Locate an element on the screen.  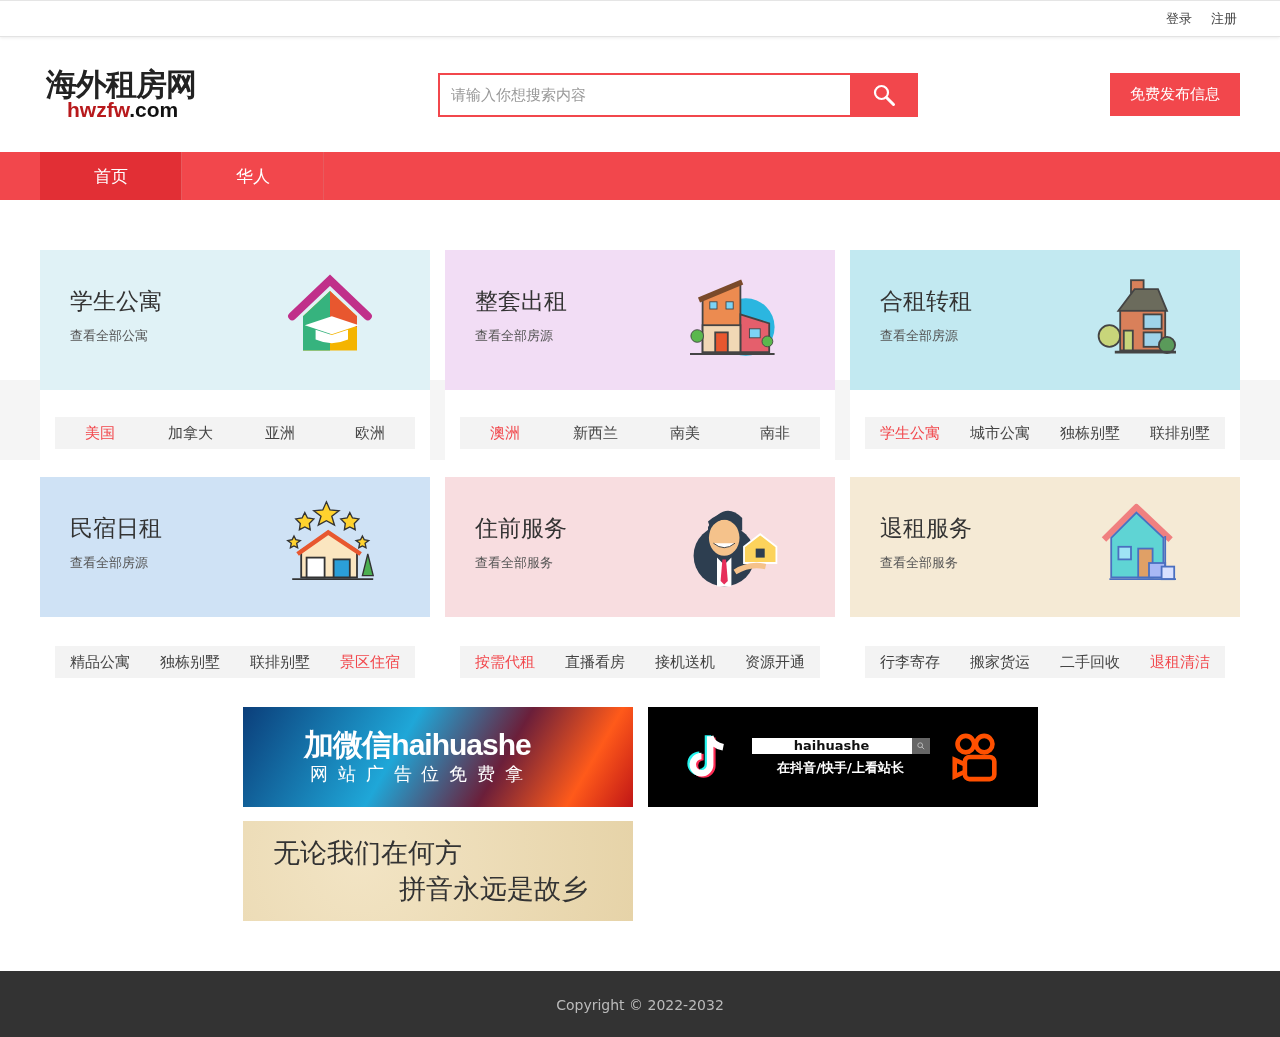
ad-banner: 加微信haihuashe 网 站 广 告 位 免 费 拿 is located at coordinates (437, 757).